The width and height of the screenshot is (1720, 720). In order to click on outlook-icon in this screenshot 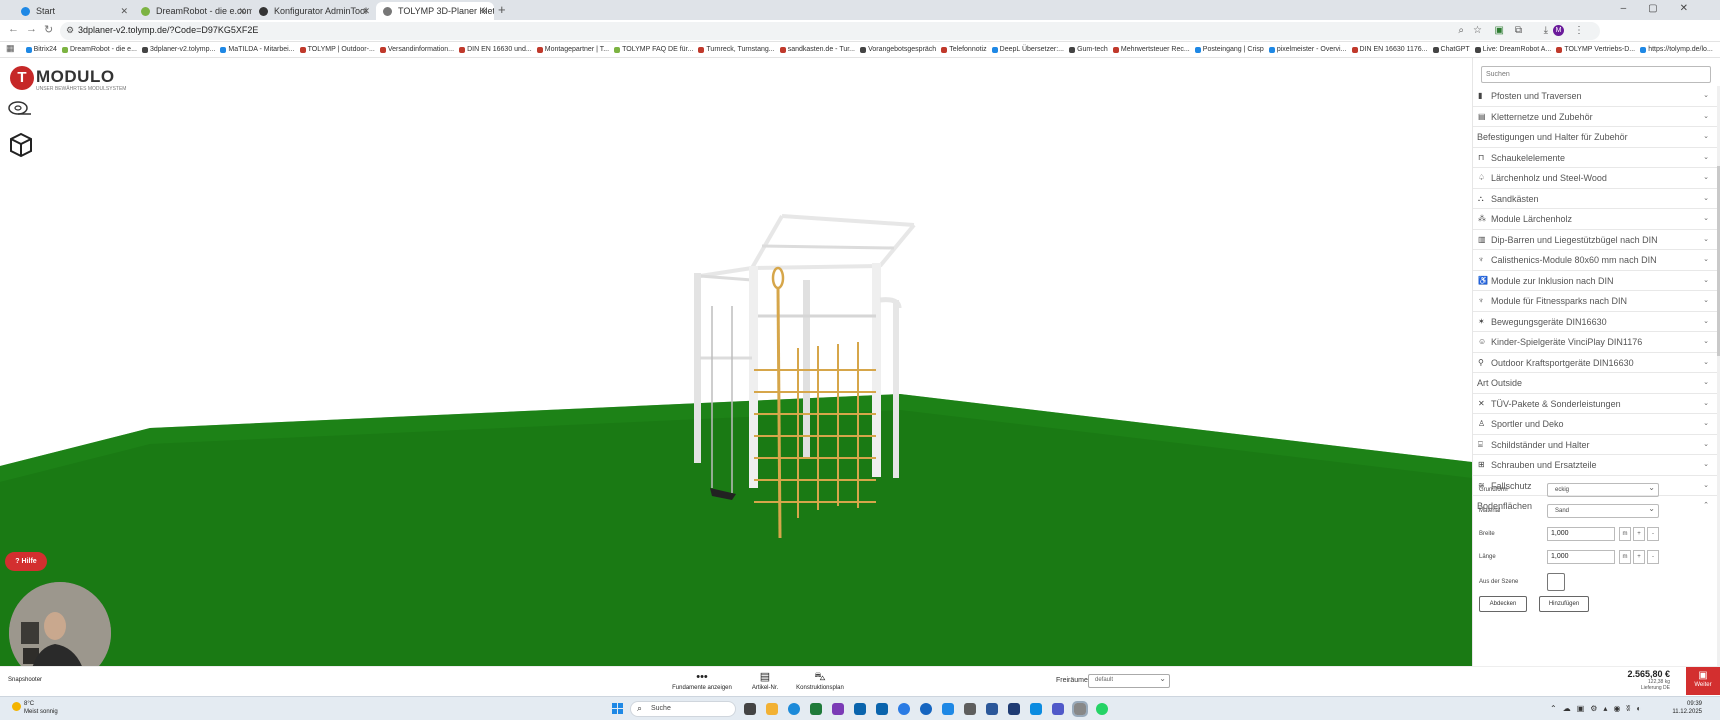, I will do `click(860, 709)`.